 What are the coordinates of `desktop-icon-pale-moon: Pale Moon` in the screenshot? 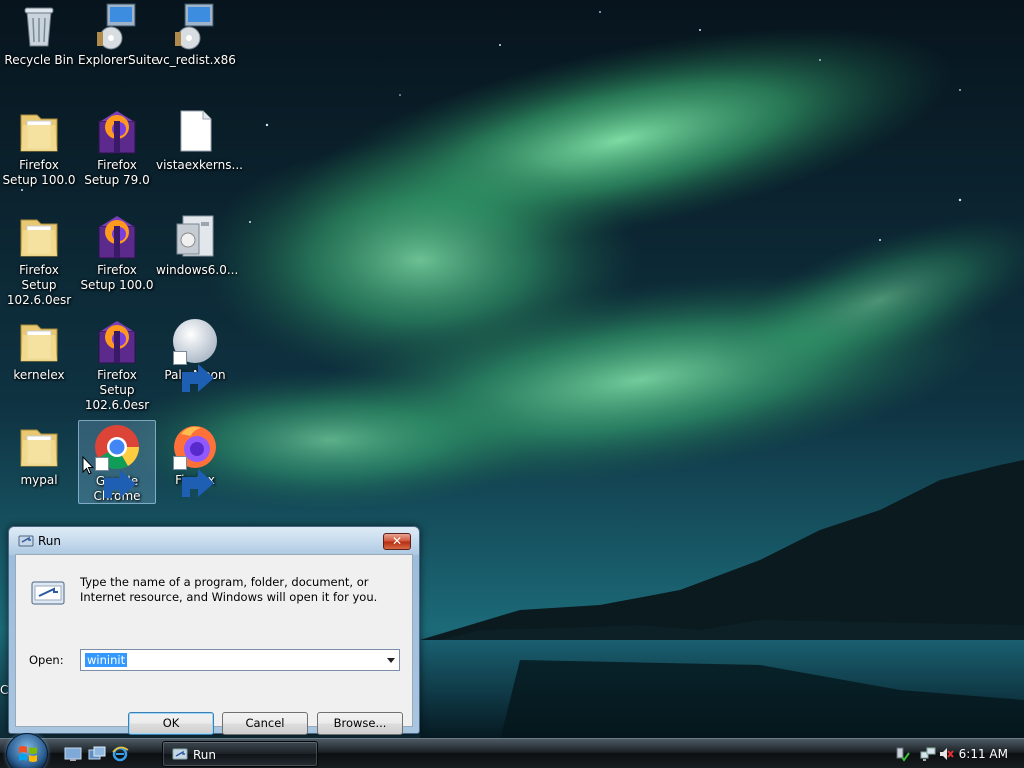 It's located at (195, 353).